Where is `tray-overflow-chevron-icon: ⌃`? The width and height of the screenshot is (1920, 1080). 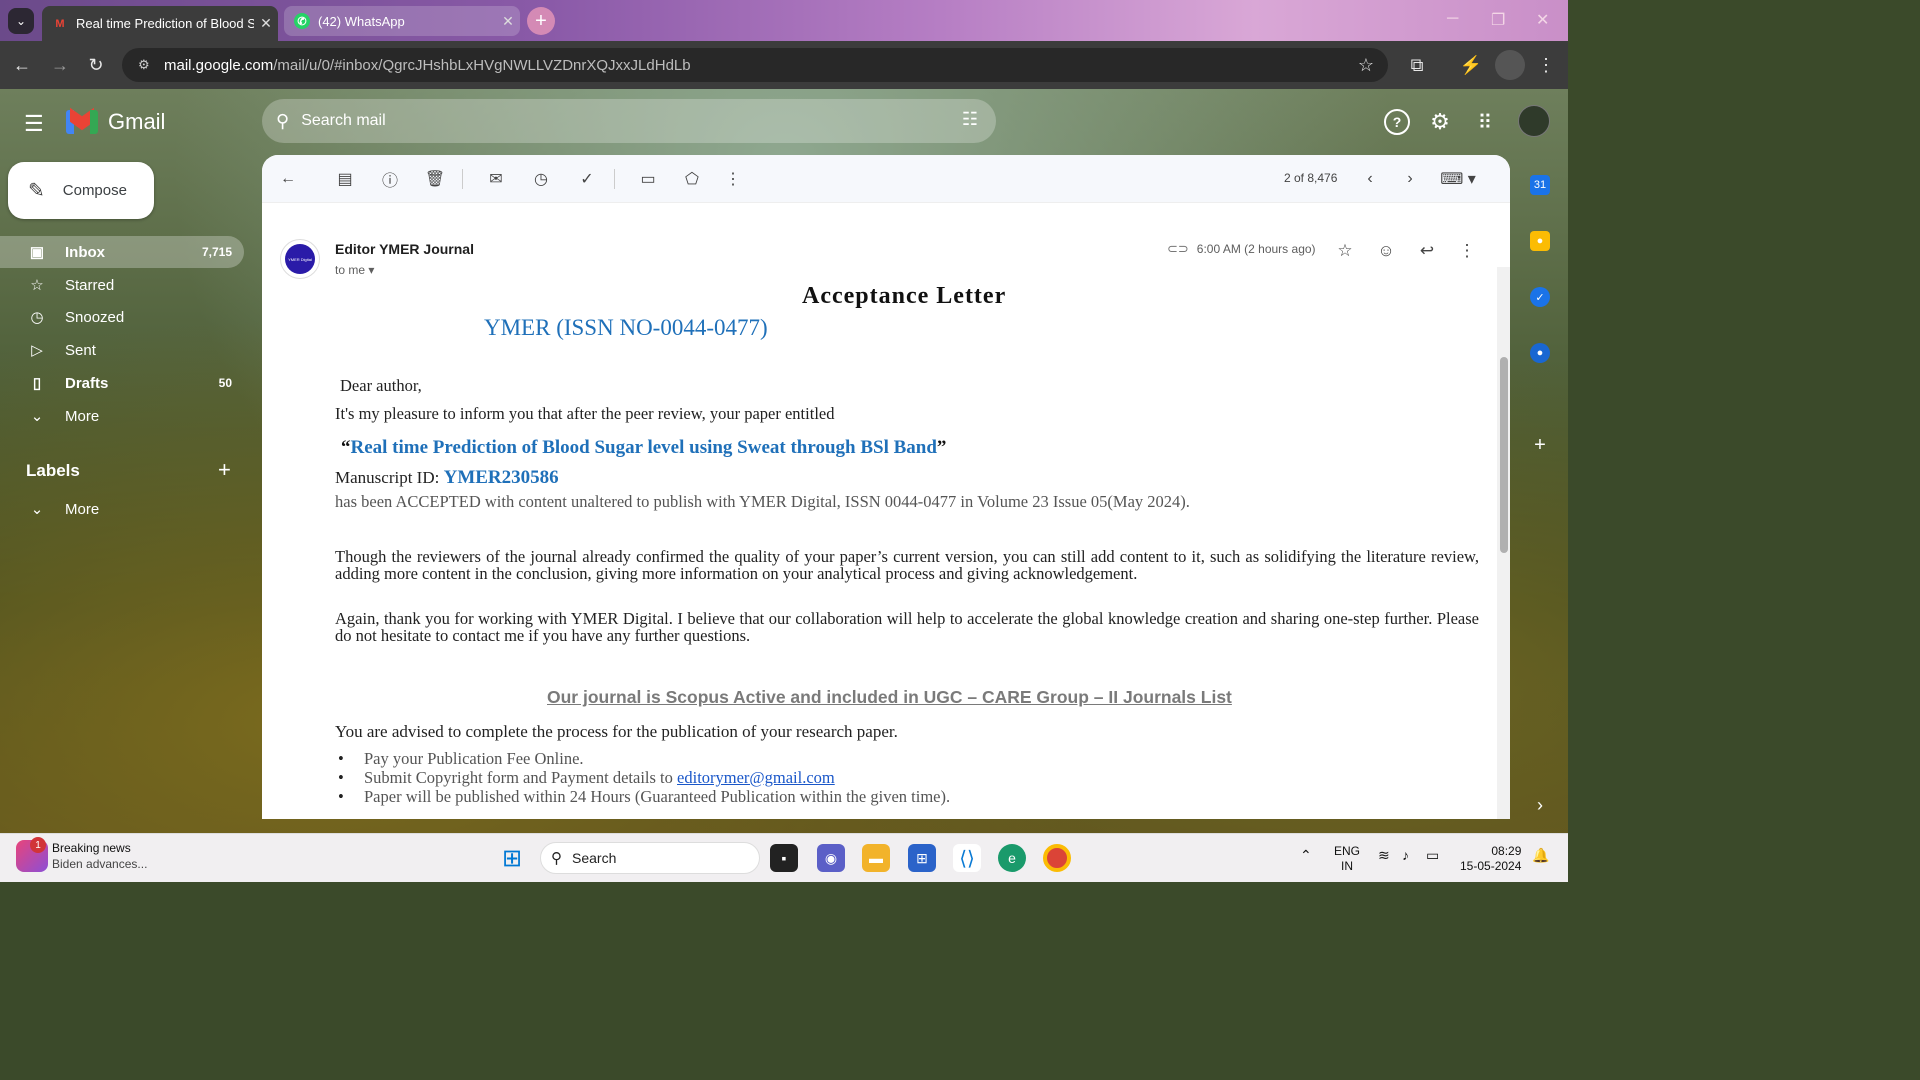 tray-overflow-chevron-icon: ⌃ is located at coordinates (1306, 855).